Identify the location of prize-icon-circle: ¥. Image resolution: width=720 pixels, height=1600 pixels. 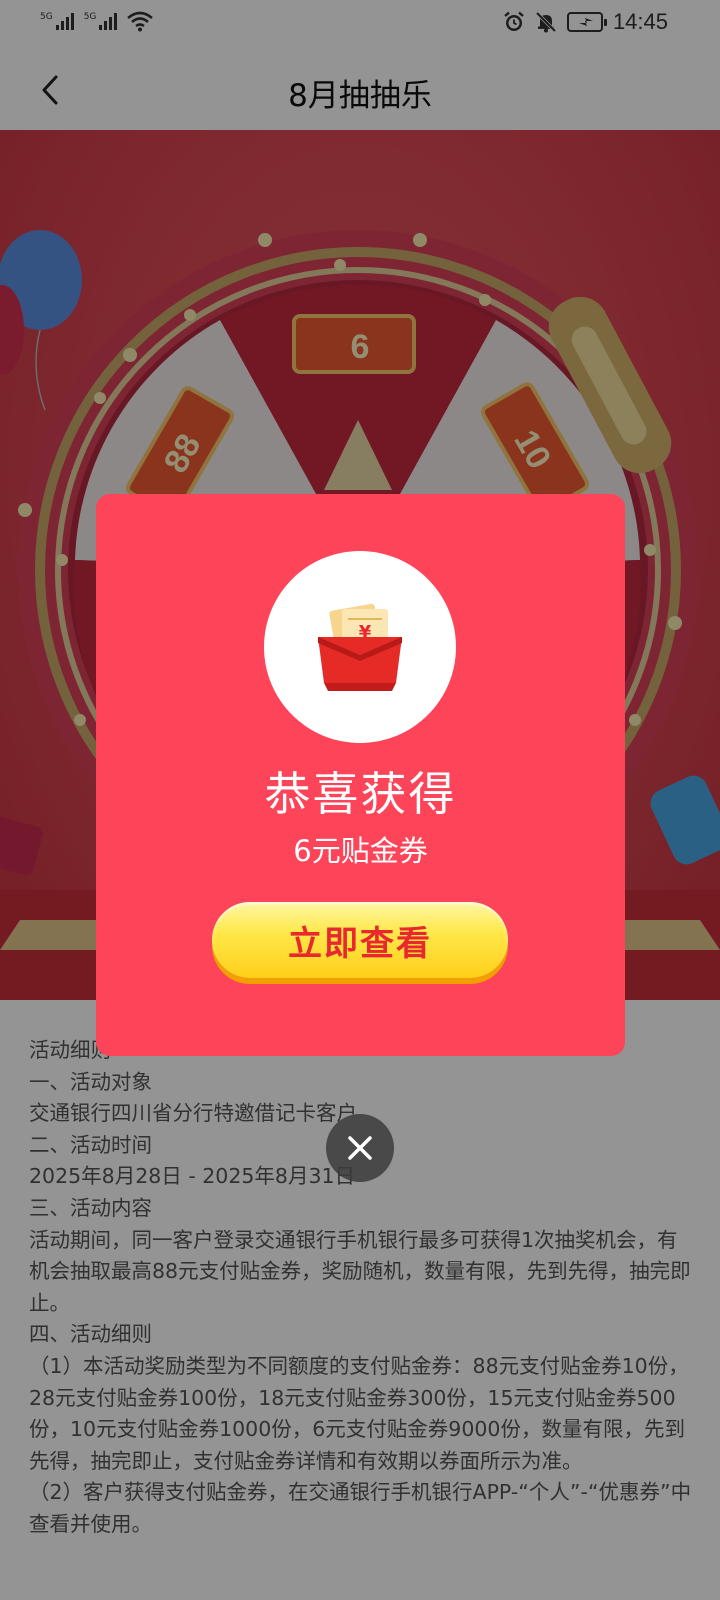
(360, 647).